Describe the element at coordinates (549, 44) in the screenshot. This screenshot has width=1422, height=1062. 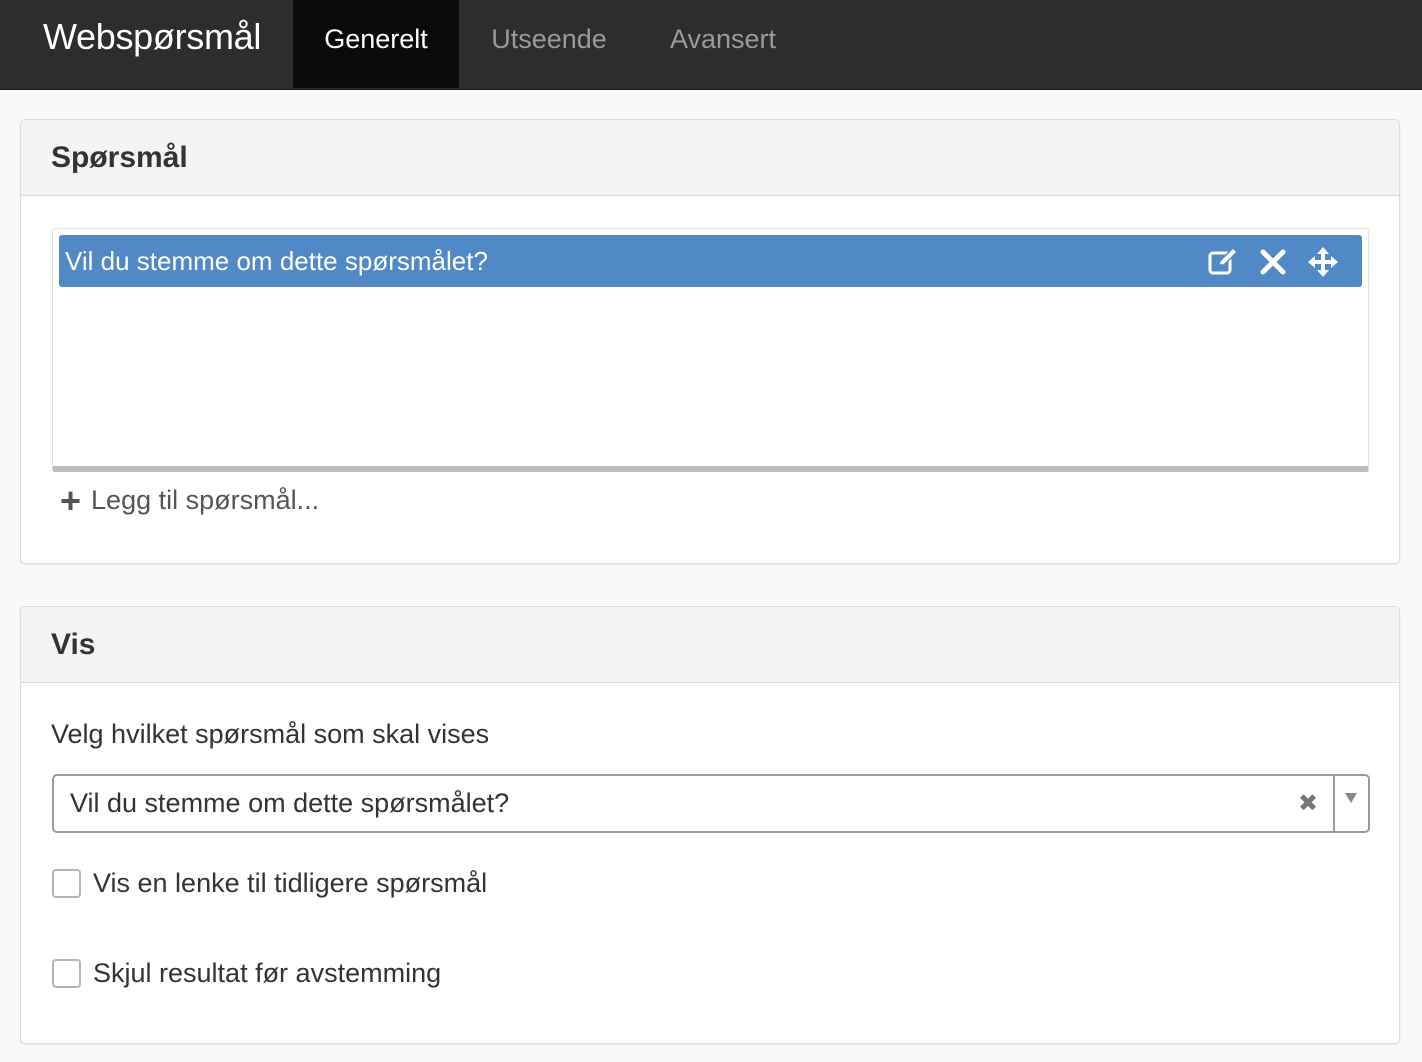
I see `tab-utseende: Utseende` at that location.